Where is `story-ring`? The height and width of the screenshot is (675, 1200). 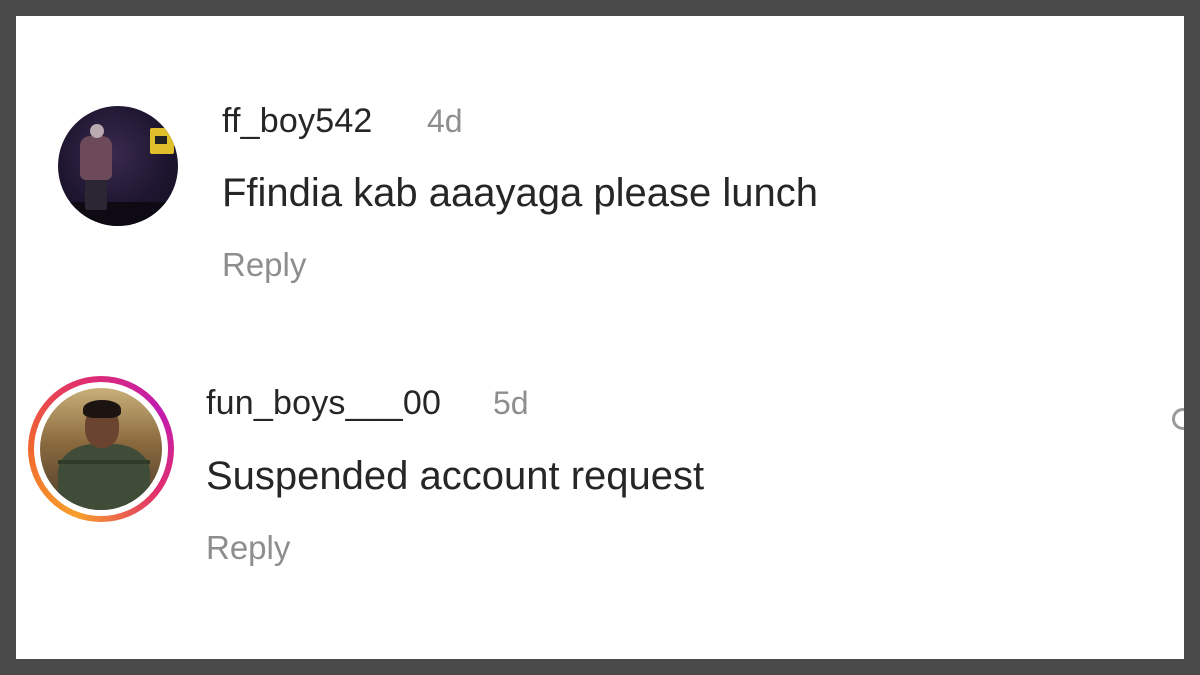 story-ring is located at coordinates (101, 449).